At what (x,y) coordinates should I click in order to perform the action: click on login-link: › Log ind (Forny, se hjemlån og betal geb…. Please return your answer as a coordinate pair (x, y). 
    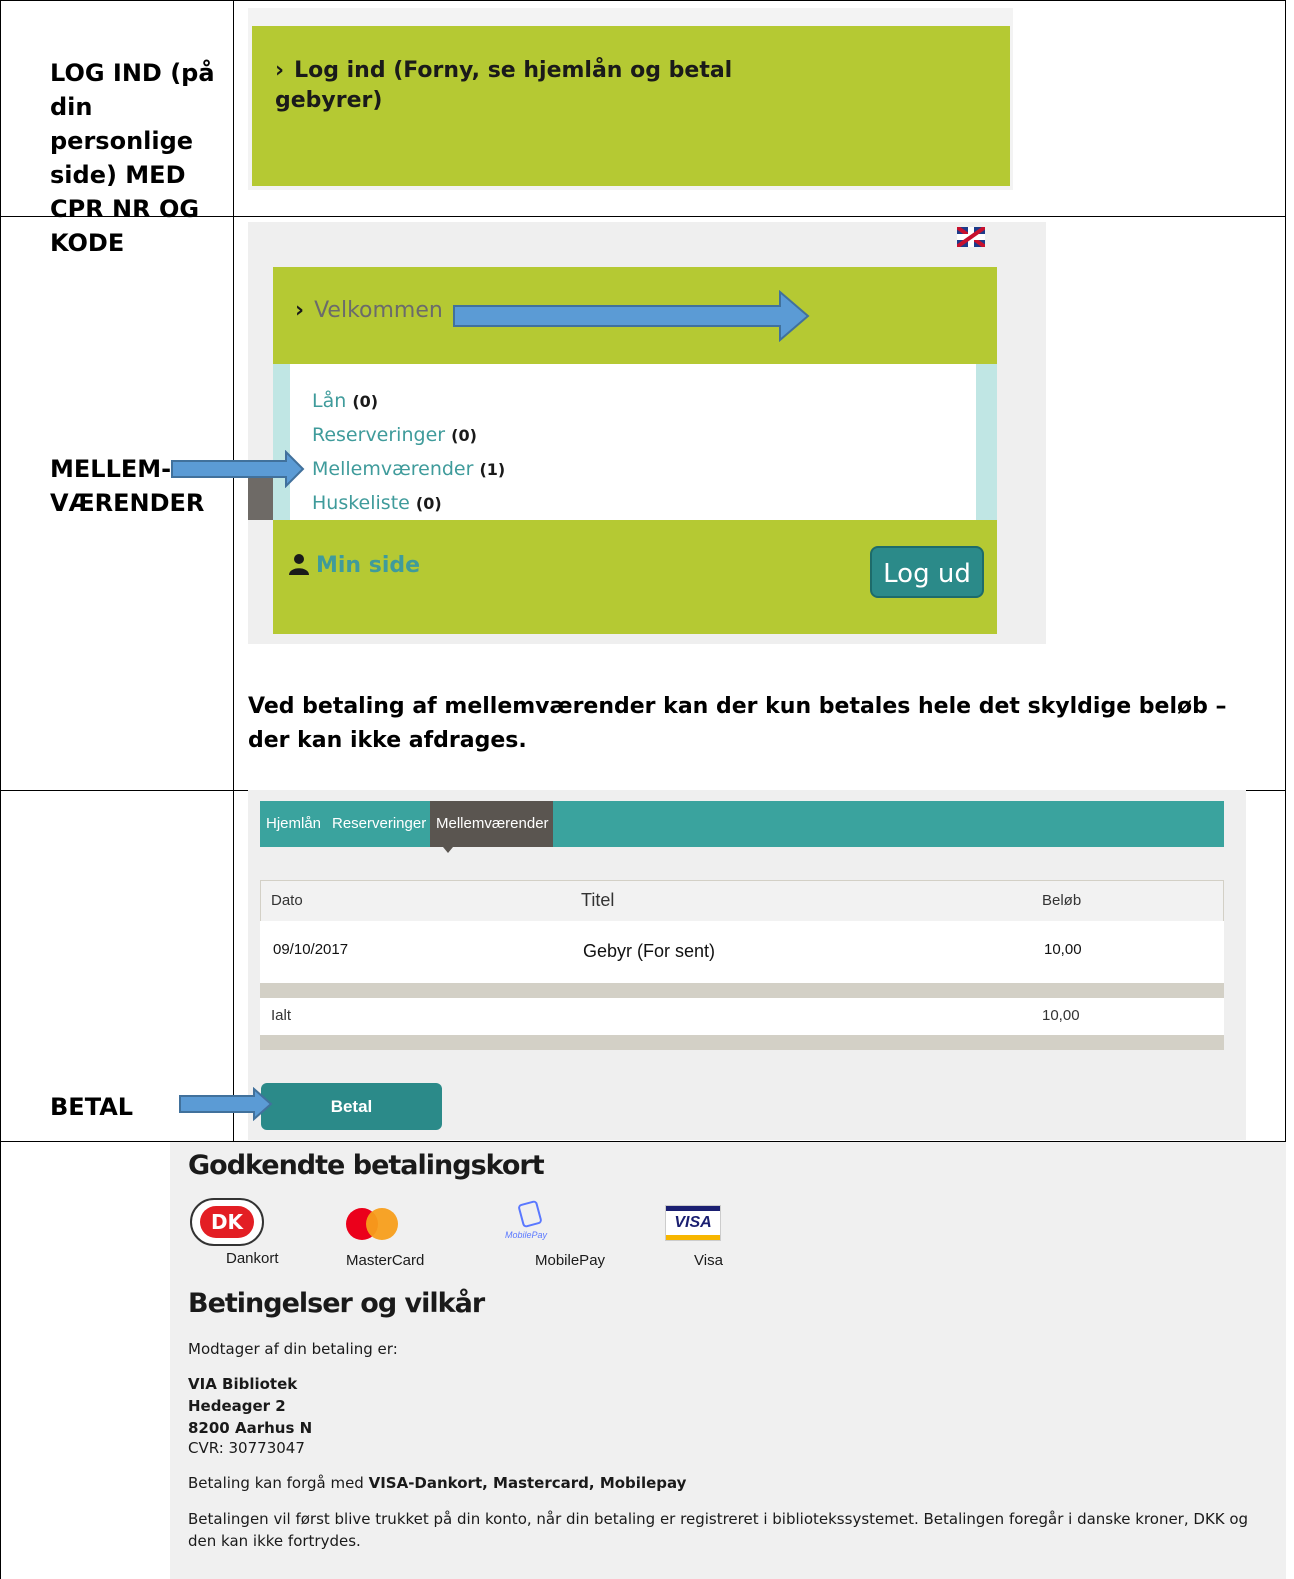
    Looking at the image, I should click on (535, 86).